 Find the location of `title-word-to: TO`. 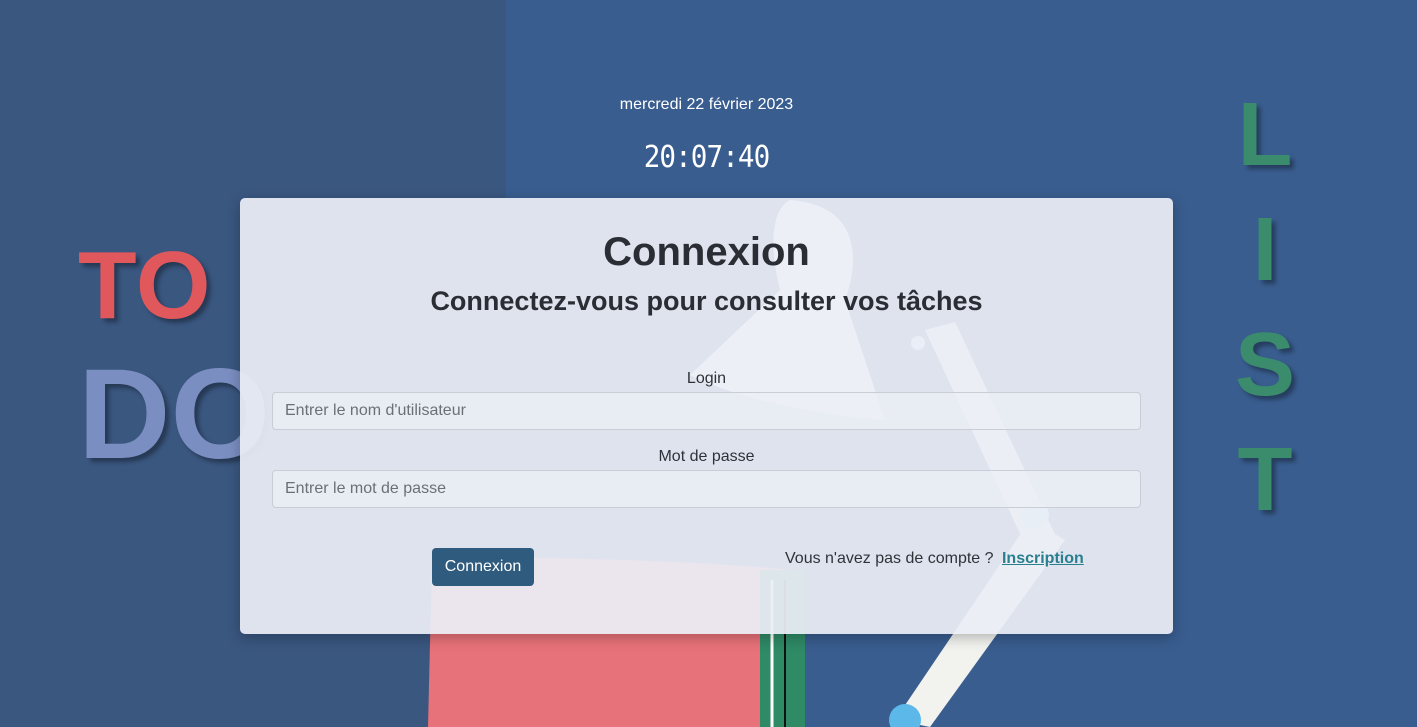

title-word-to: TO is located at coordinates (145, 285).